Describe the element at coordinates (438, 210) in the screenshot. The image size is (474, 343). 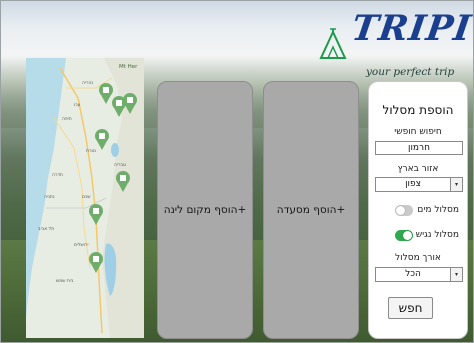
I see `water-trail-label: מסלול מים` at that location.